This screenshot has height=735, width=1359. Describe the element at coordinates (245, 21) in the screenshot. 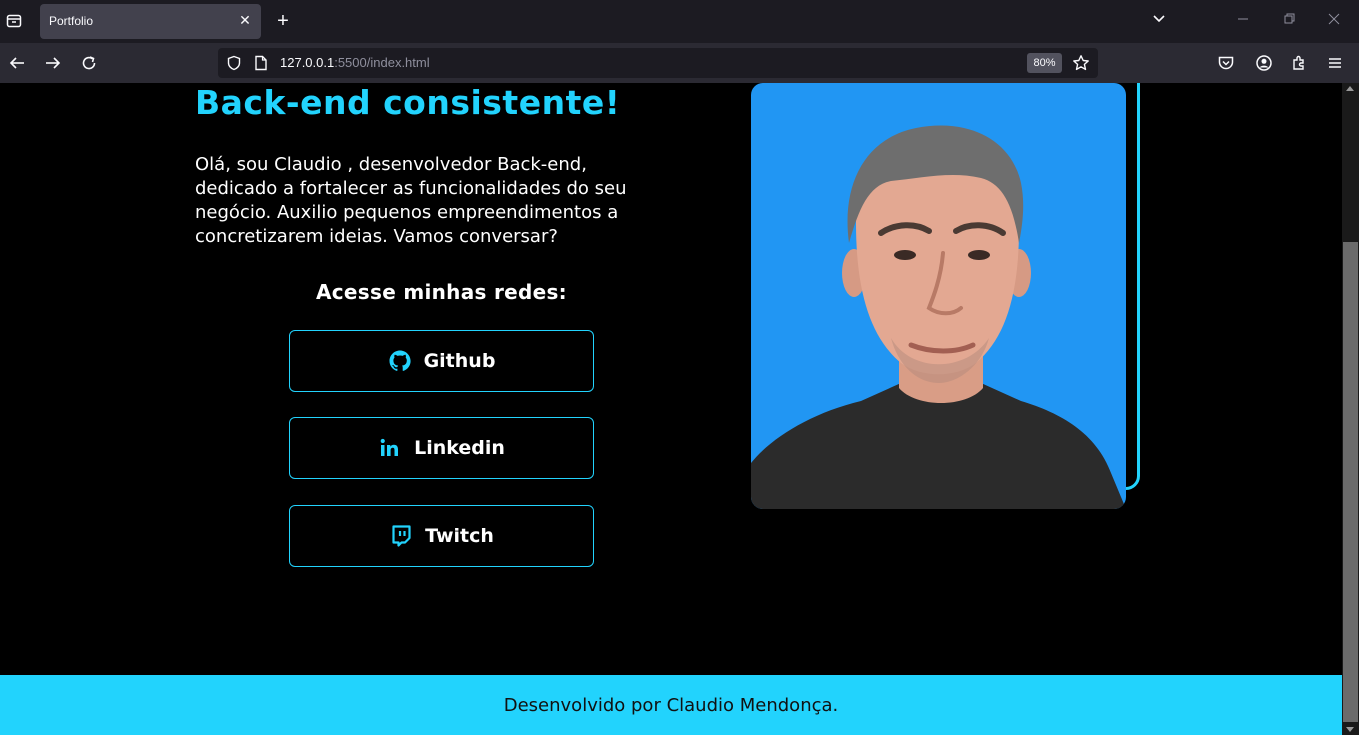

I see `tab-close-icon: ✕` at that location.